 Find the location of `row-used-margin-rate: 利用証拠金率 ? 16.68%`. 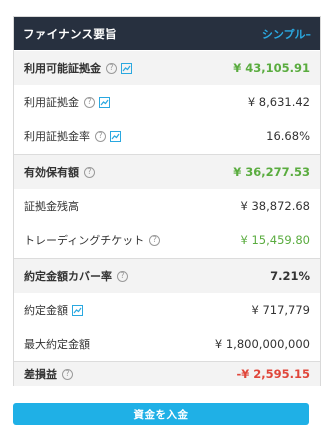

row-used-margin-rate: 利用証拠金率 ? 16.68% is located at coordinates (167, 136).